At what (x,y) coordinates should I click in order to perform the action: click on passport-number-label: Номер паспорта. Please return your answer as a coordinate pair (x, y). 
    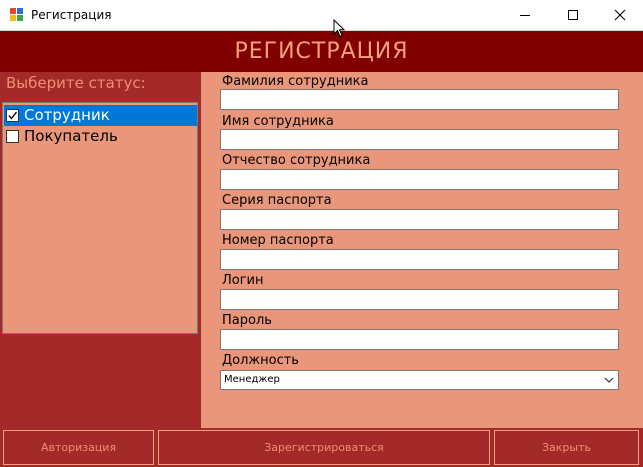
    Looking at the image, I should click on (278, 240).